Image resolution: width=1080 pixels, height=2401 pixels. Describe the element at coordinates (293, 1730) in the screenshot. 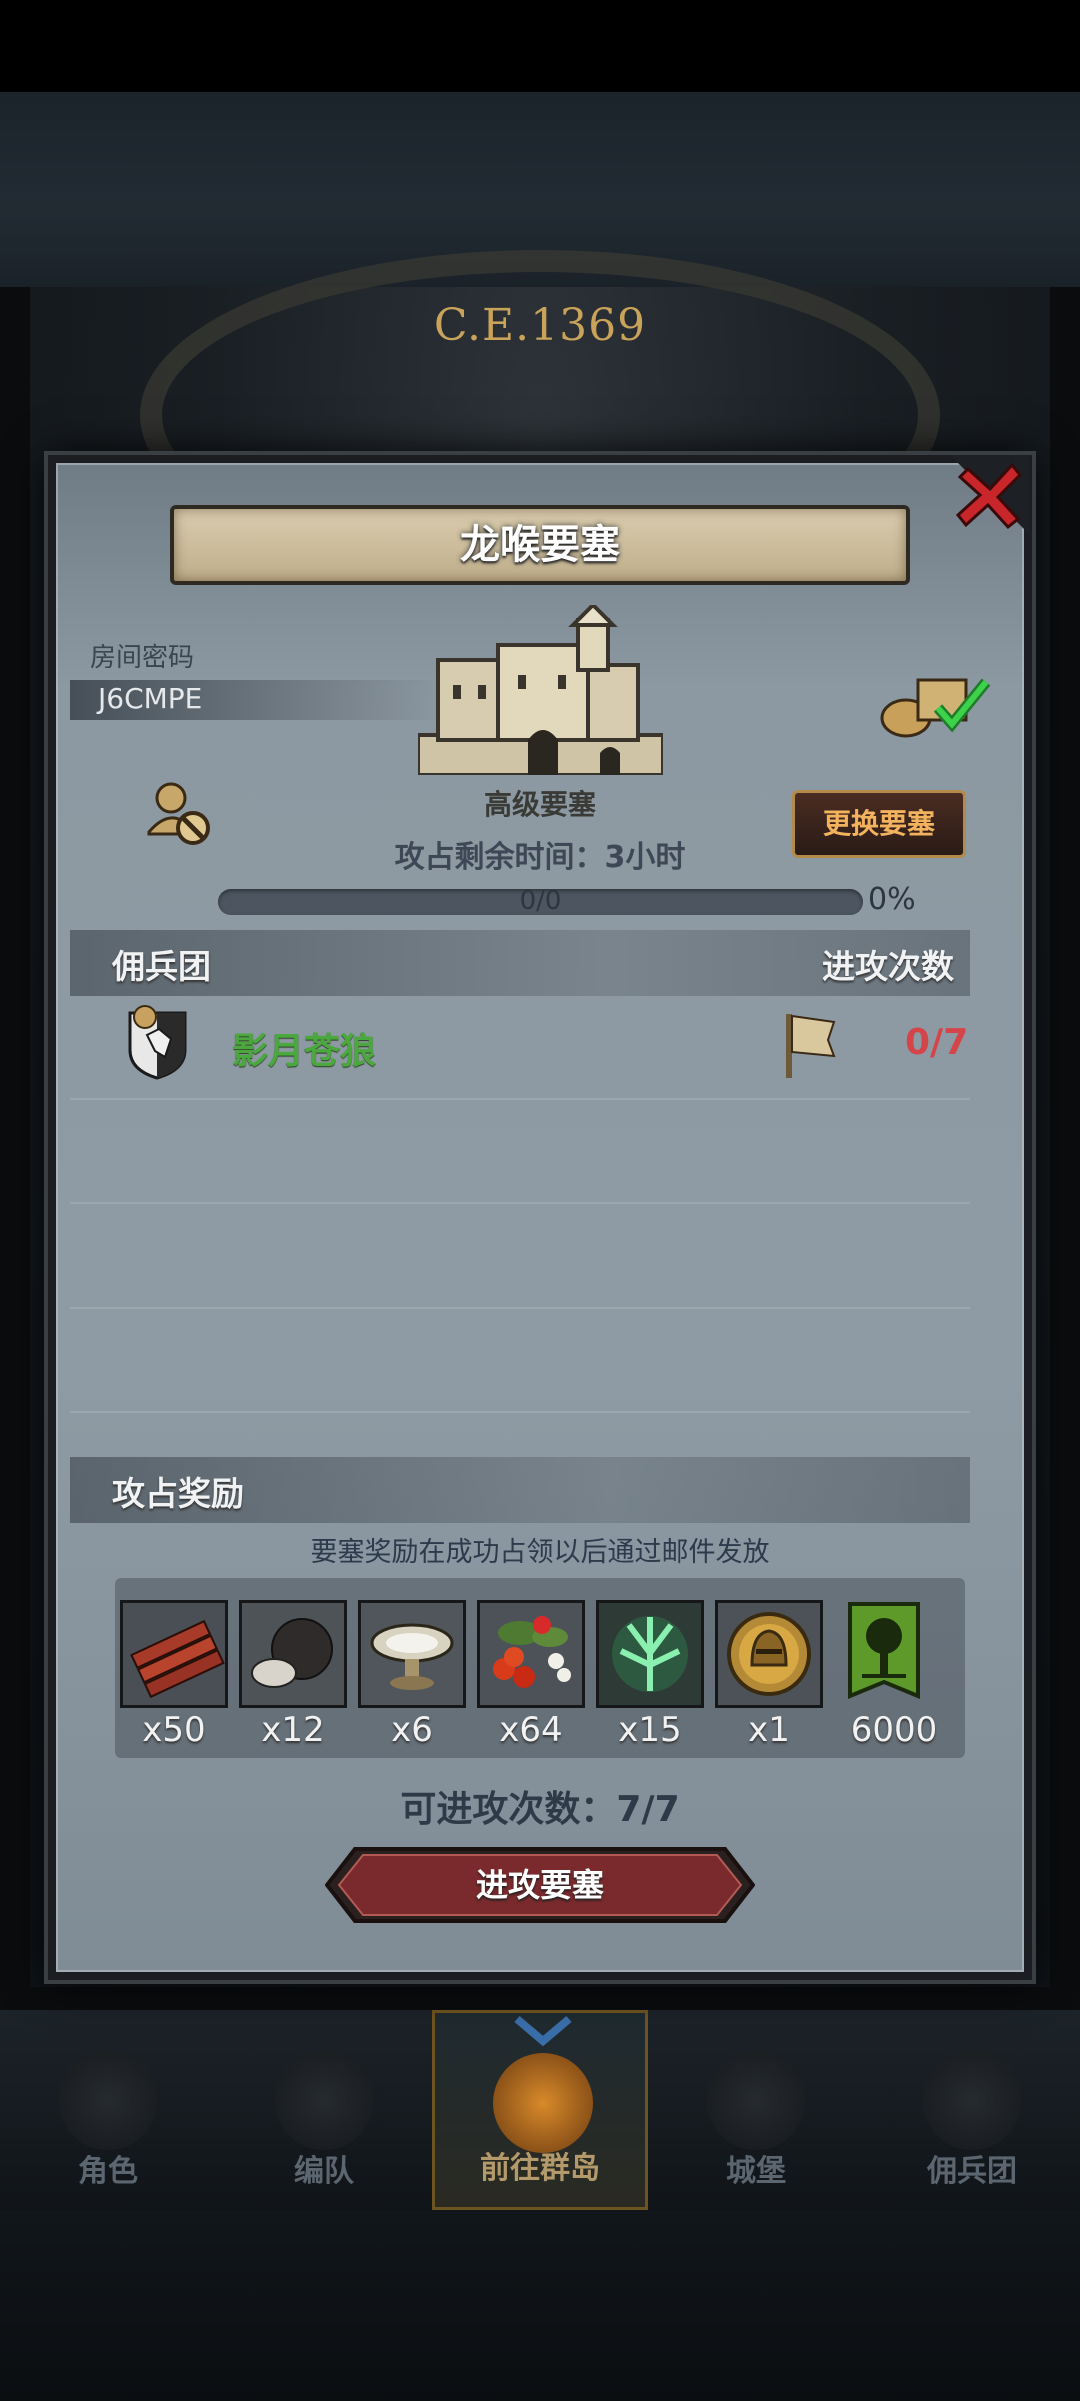

I see `reward-qty: x12` at that location.